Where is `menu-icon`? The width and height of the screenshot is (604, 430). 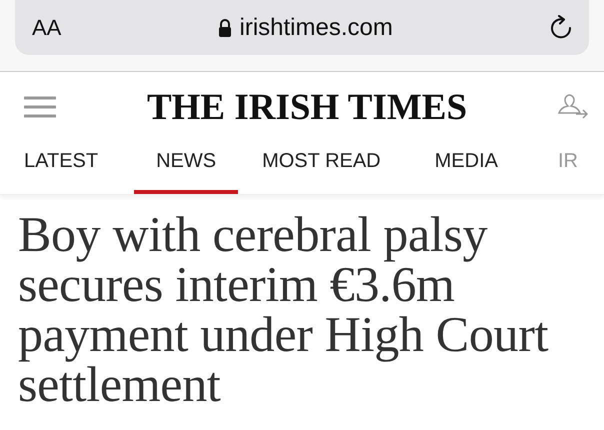
menu-icon is located at coordinates (40, 107).